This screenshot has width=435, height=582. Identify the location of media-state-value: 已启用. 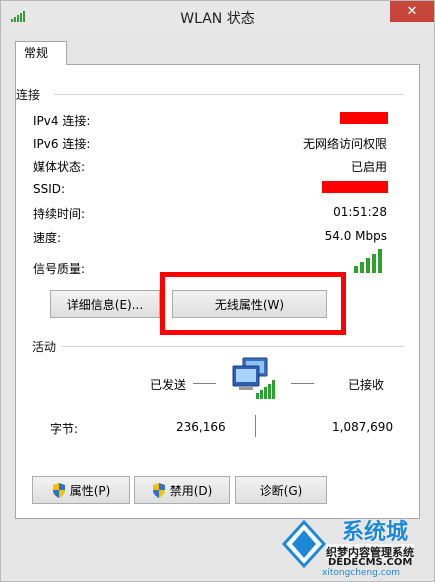
(368, 167).